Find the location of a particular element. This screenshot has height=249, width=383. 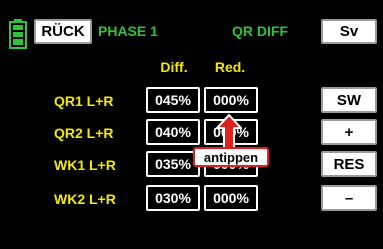

tap-callout: antippen is located at coordinates (231, 157).